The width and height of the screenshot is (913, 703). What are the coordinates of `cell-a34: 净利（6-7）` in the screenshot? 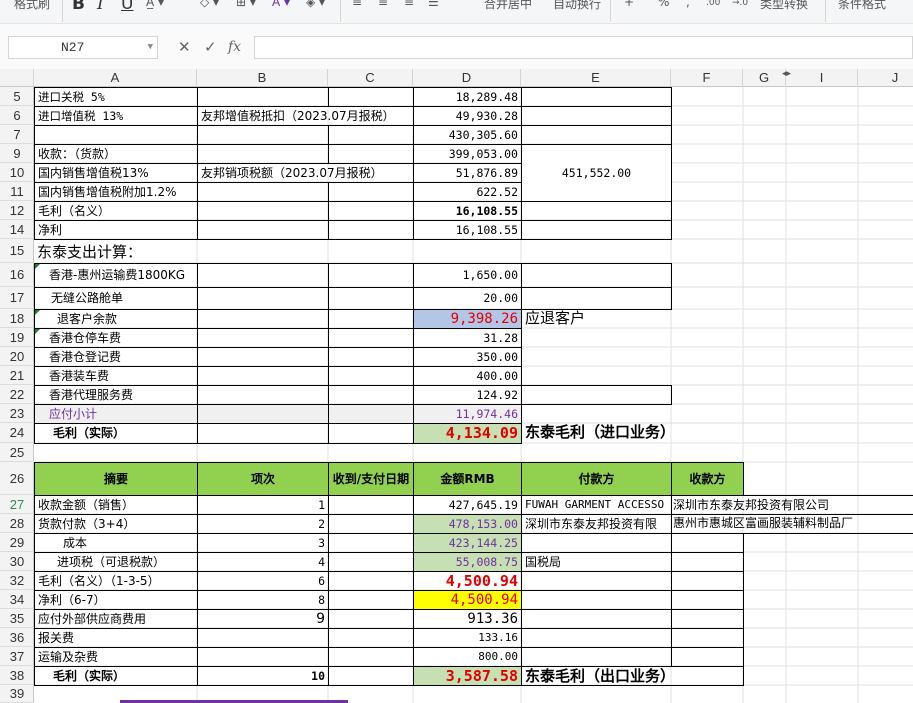 It's located at (116, 600).